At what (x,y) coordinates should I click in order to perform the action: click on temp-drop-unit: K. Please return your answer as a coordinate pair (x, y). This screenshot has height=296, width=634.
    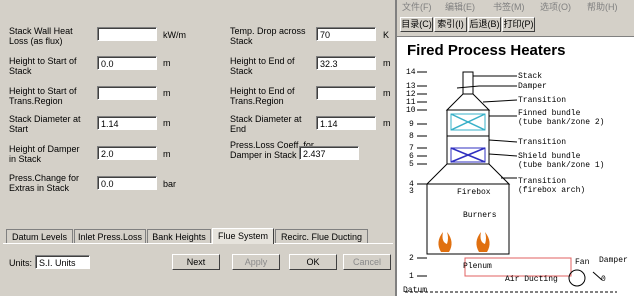
    Looking at the image, I should click on (386, 35).